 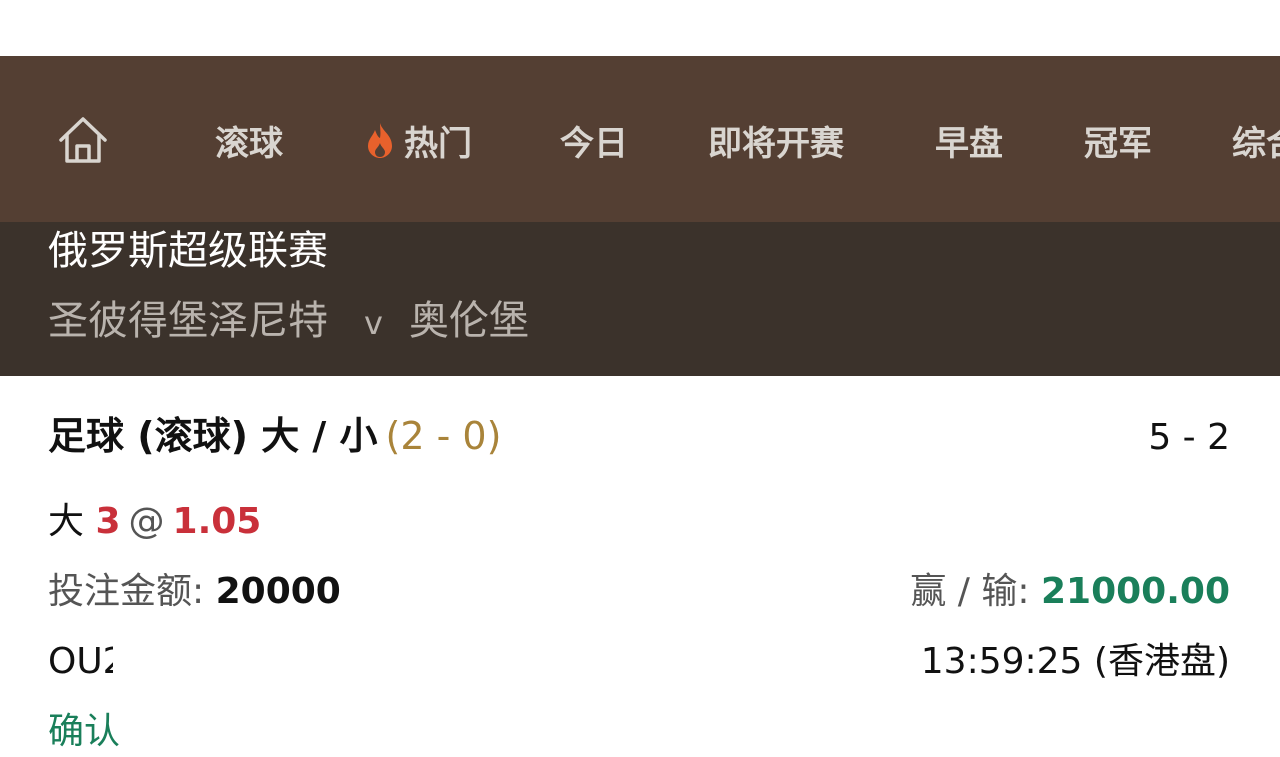 What do you see at coordinates (594, 143) in the screenshot?
I see `nav-item-label: 今日` at bounding box center [594, 143].